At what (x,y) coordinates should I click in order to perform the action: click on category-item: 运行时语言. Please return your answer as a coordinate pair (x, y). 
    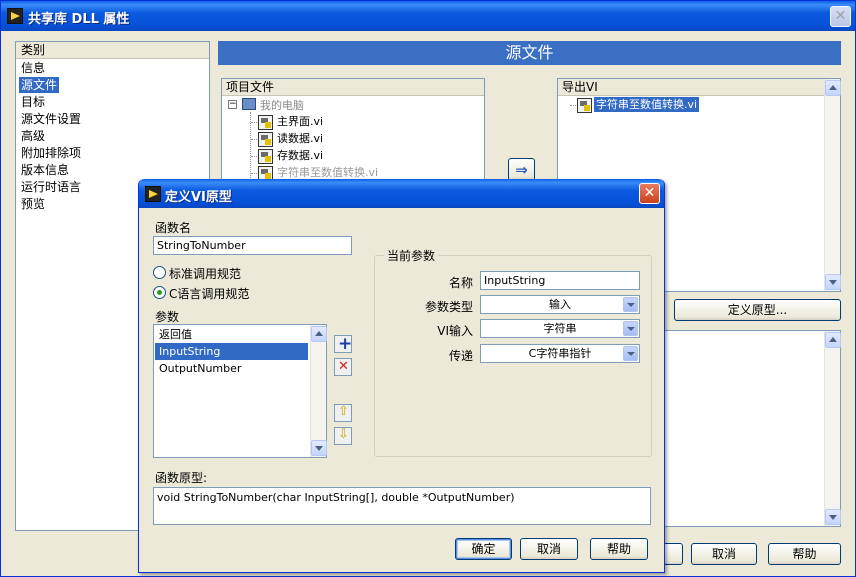
    Looking at the image, I should click on (51, 187).